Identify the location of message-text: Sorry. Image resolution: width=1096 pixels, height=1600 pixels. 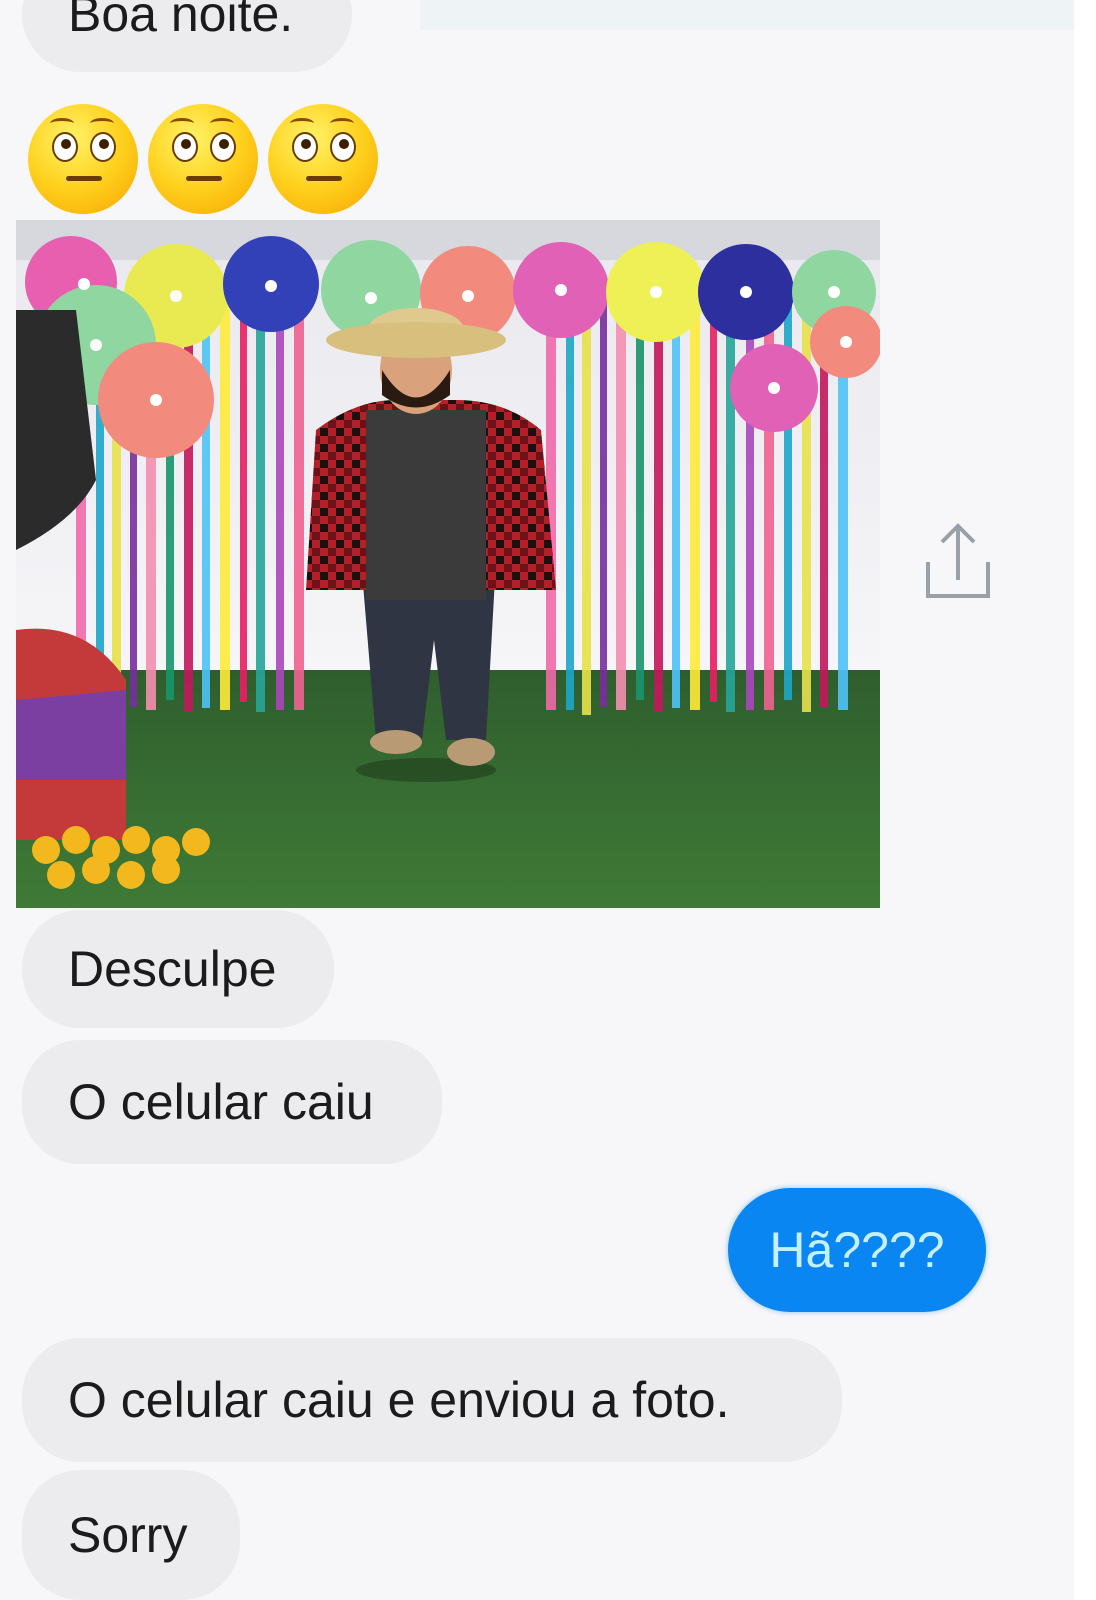
(128, 1535).